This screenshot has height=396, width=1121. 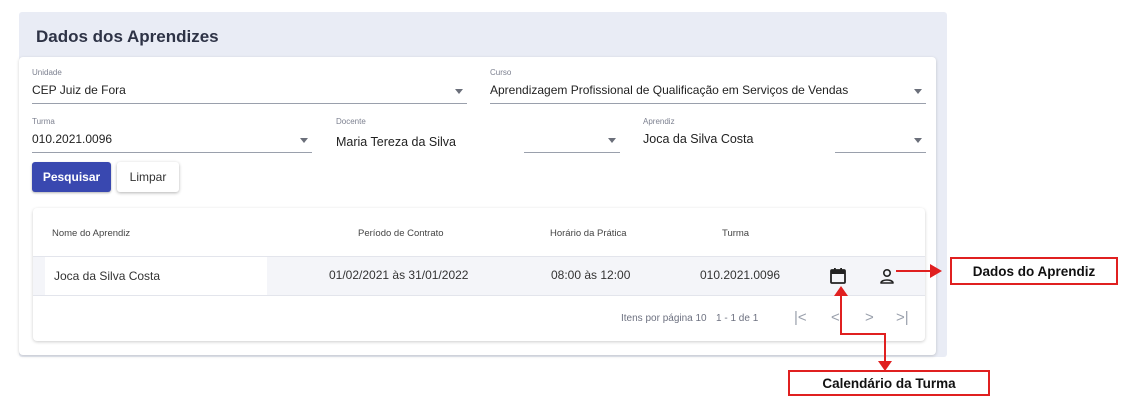 I want to click on aprendiz-label: Aprendiz, so click(x=659, y=121).